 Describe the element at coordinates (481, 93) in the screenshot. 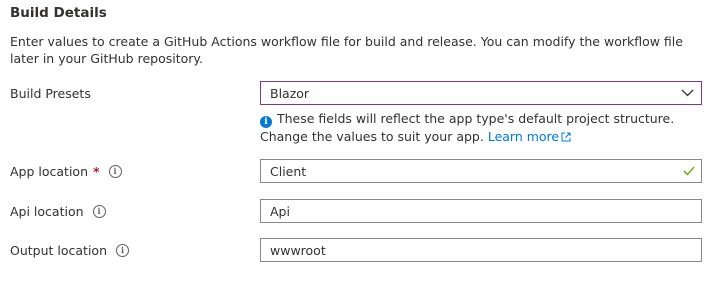

I see `build-presets-dropdown: Blazor` at that location.